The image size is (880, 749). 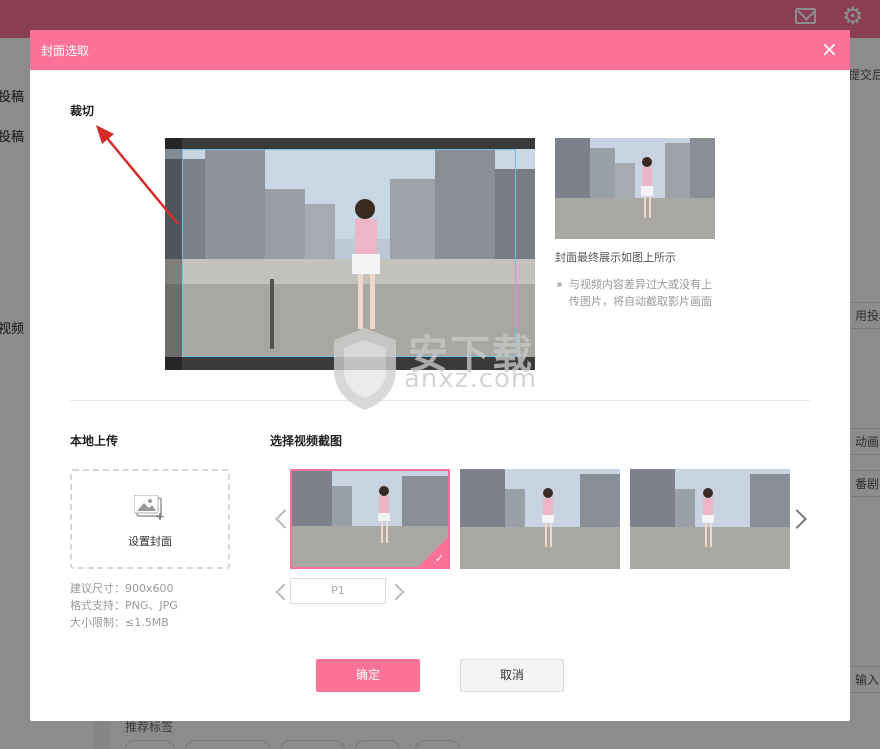 What do you see at coordinates (368, 675) in the screenshot?
I see `confirm-button: 确定` at bounding box center [368, 675].